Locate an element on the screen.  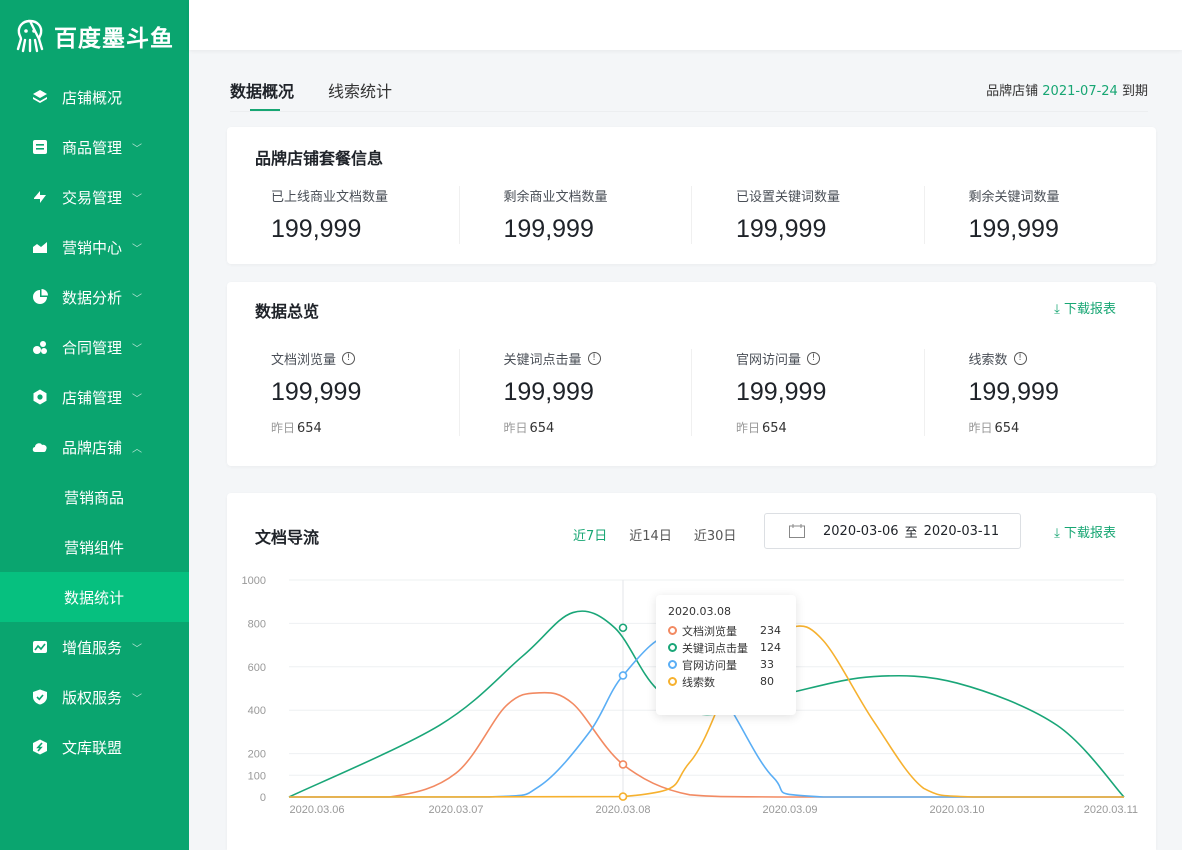
overview-stat: 文档浏览量! 199,999 昨日 654 is located at coordinates (343, 392).